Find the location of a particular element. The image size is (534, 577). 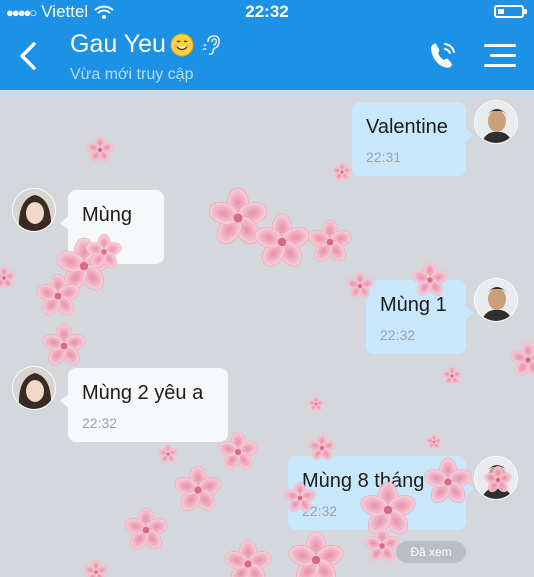

message-text: Valentine is located at coordinates (407, 127).